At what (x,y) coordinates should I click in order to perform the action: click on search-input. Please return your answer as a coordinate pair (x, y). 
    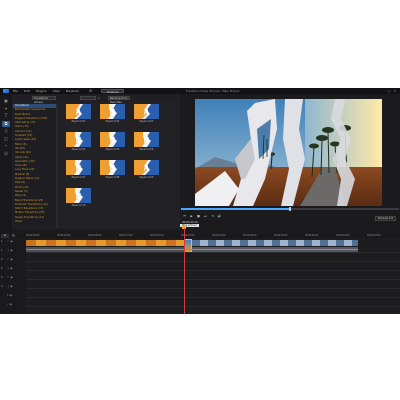
    Looking at the image, I should click on (88, 98).